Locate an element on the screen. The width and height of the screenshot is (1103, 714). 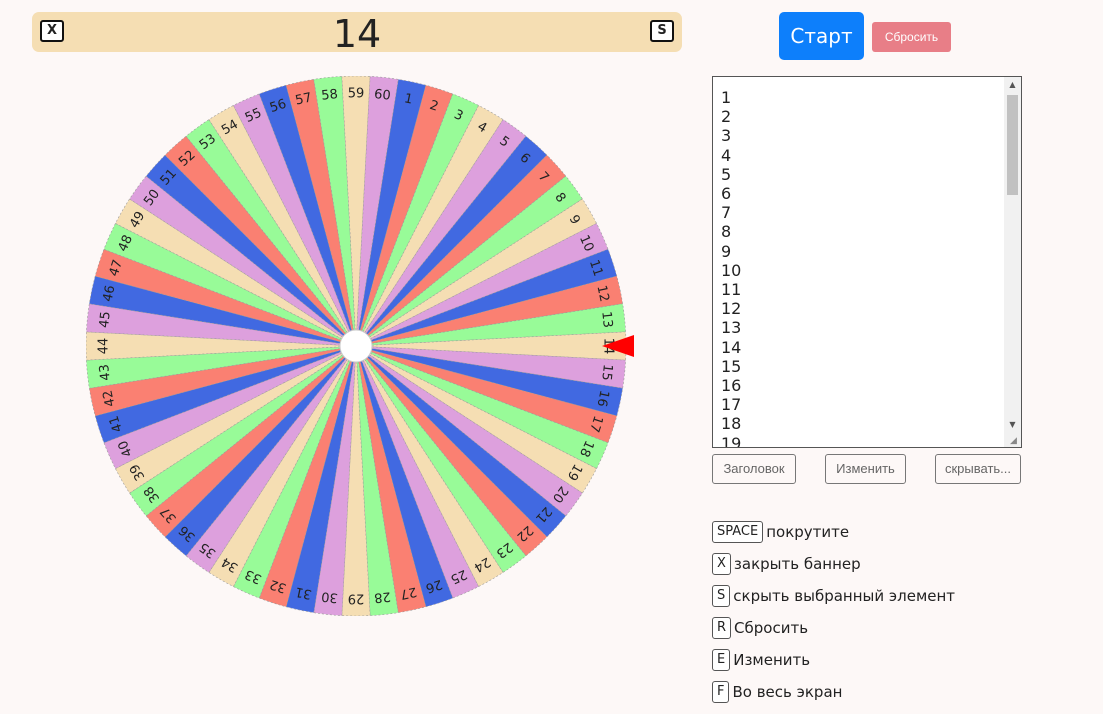
wheel-label: 29 is located at coordinates (356, 598).